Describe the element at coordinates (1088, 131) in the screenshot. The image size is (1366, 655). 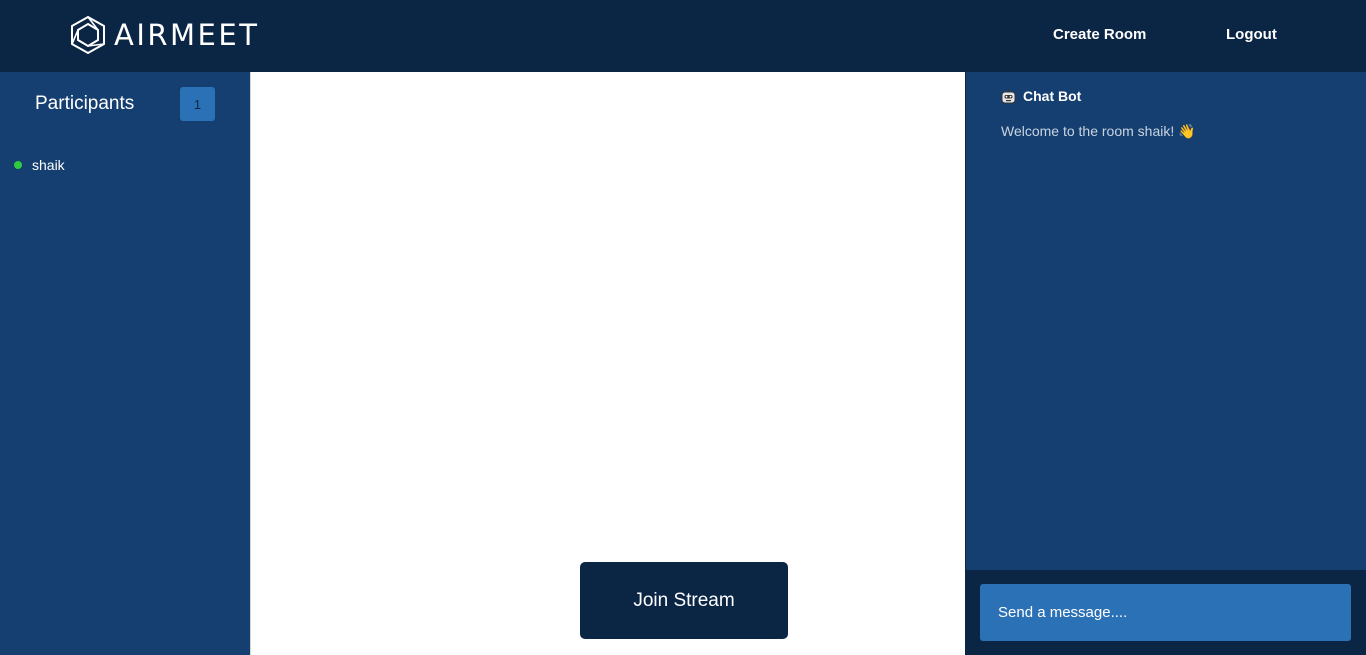
I see `chat-message-body: Welcome to the room shaik!` at that location.